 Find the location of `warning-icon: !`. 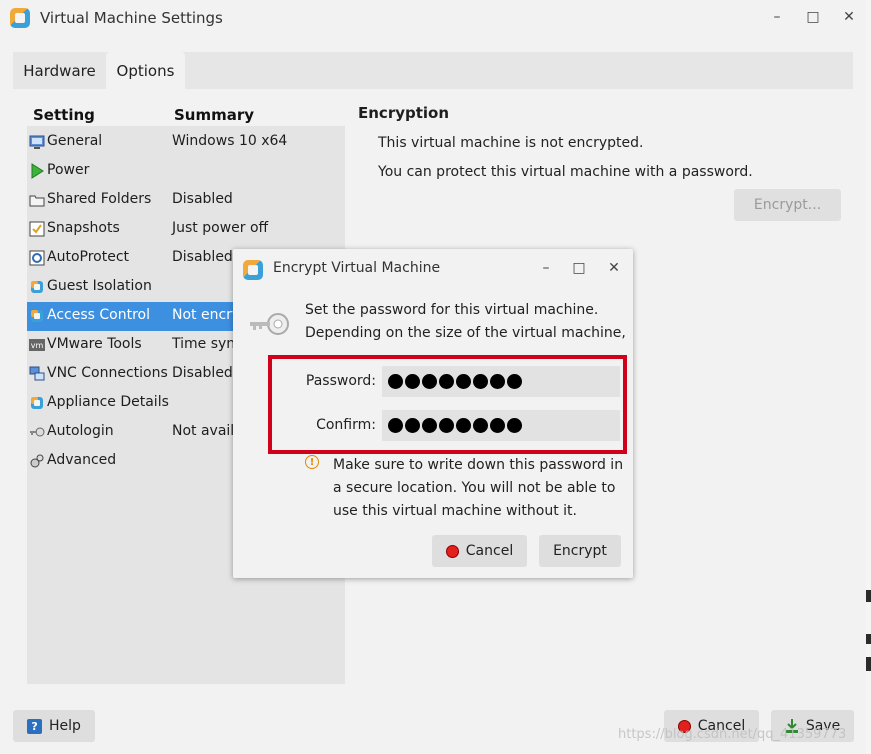

warning-icon: ! is located at coordinates (312, 462).